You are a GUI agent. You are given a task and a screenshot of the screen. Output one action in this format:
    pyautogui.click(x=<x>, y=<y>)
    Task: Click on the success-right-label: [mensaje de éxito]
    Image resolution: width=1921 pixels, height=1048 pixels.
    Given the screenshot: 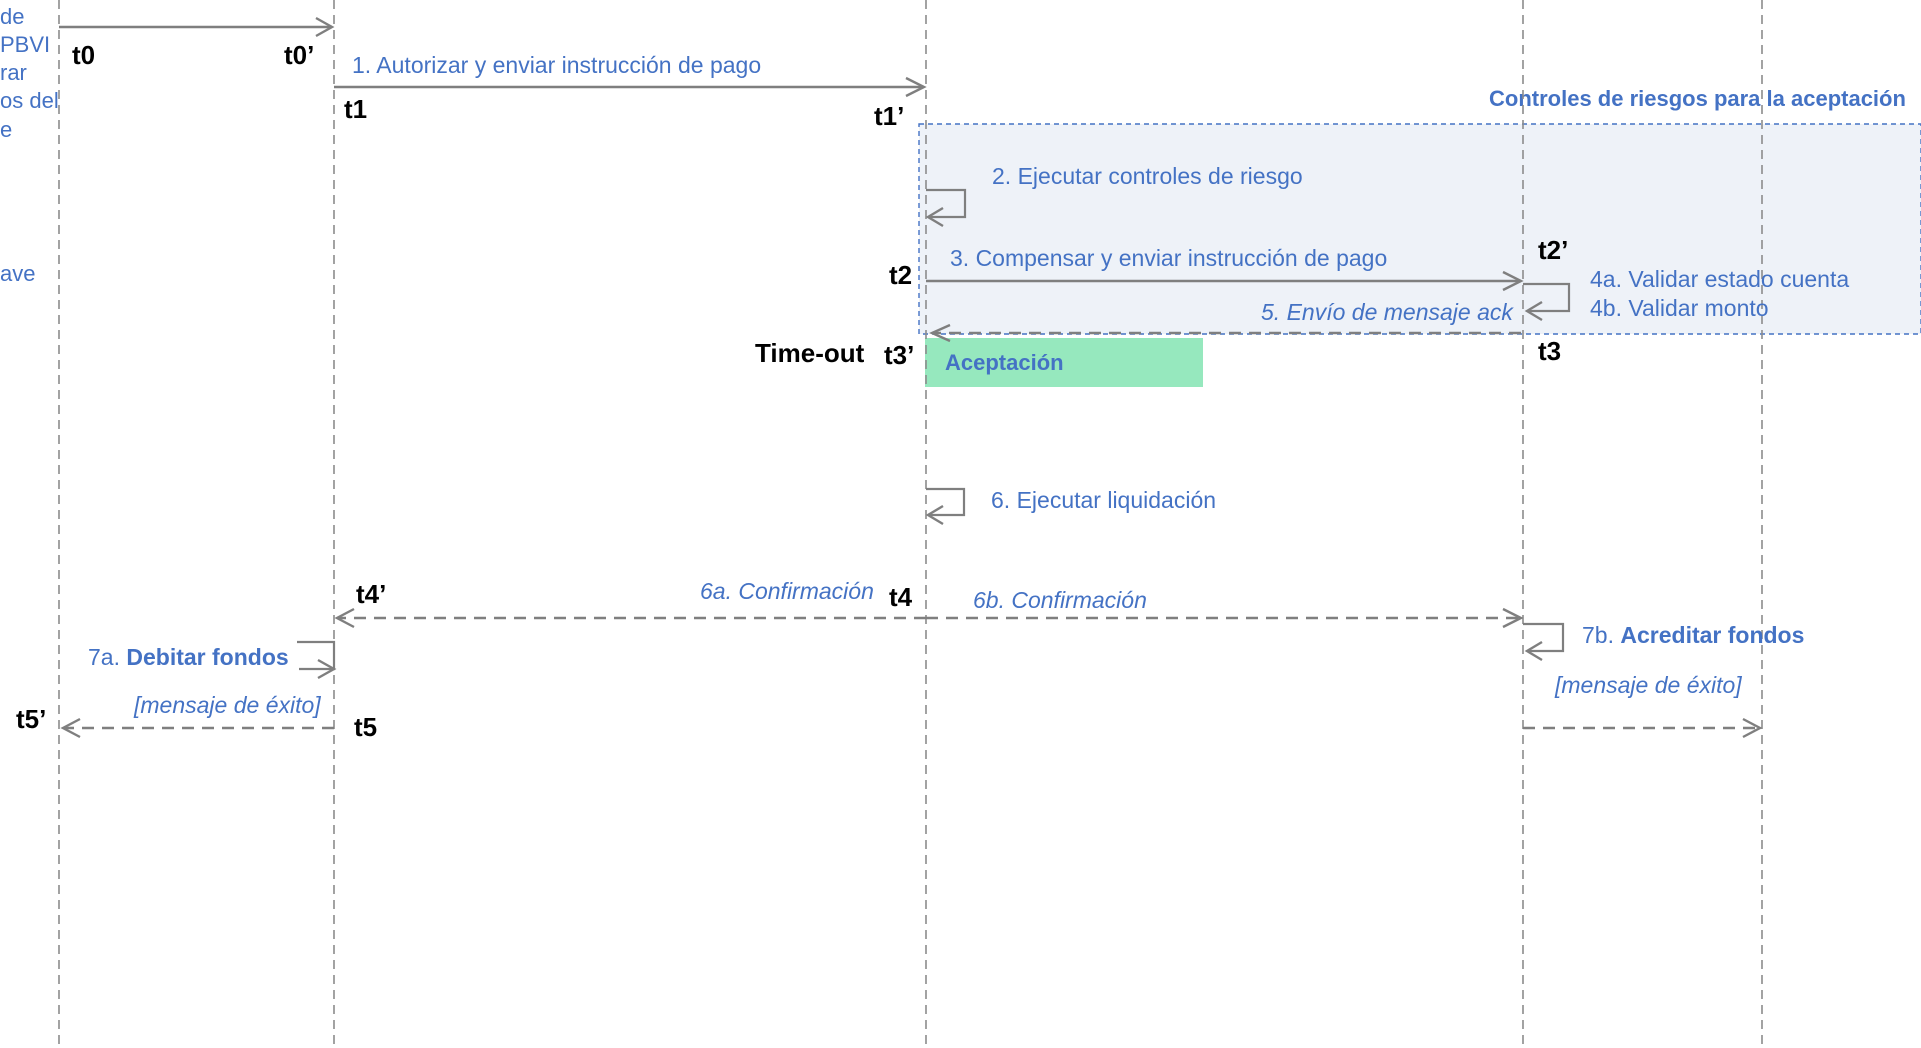 What is the action you would take?
    pyautogui.click(x=1648, y=685)
    